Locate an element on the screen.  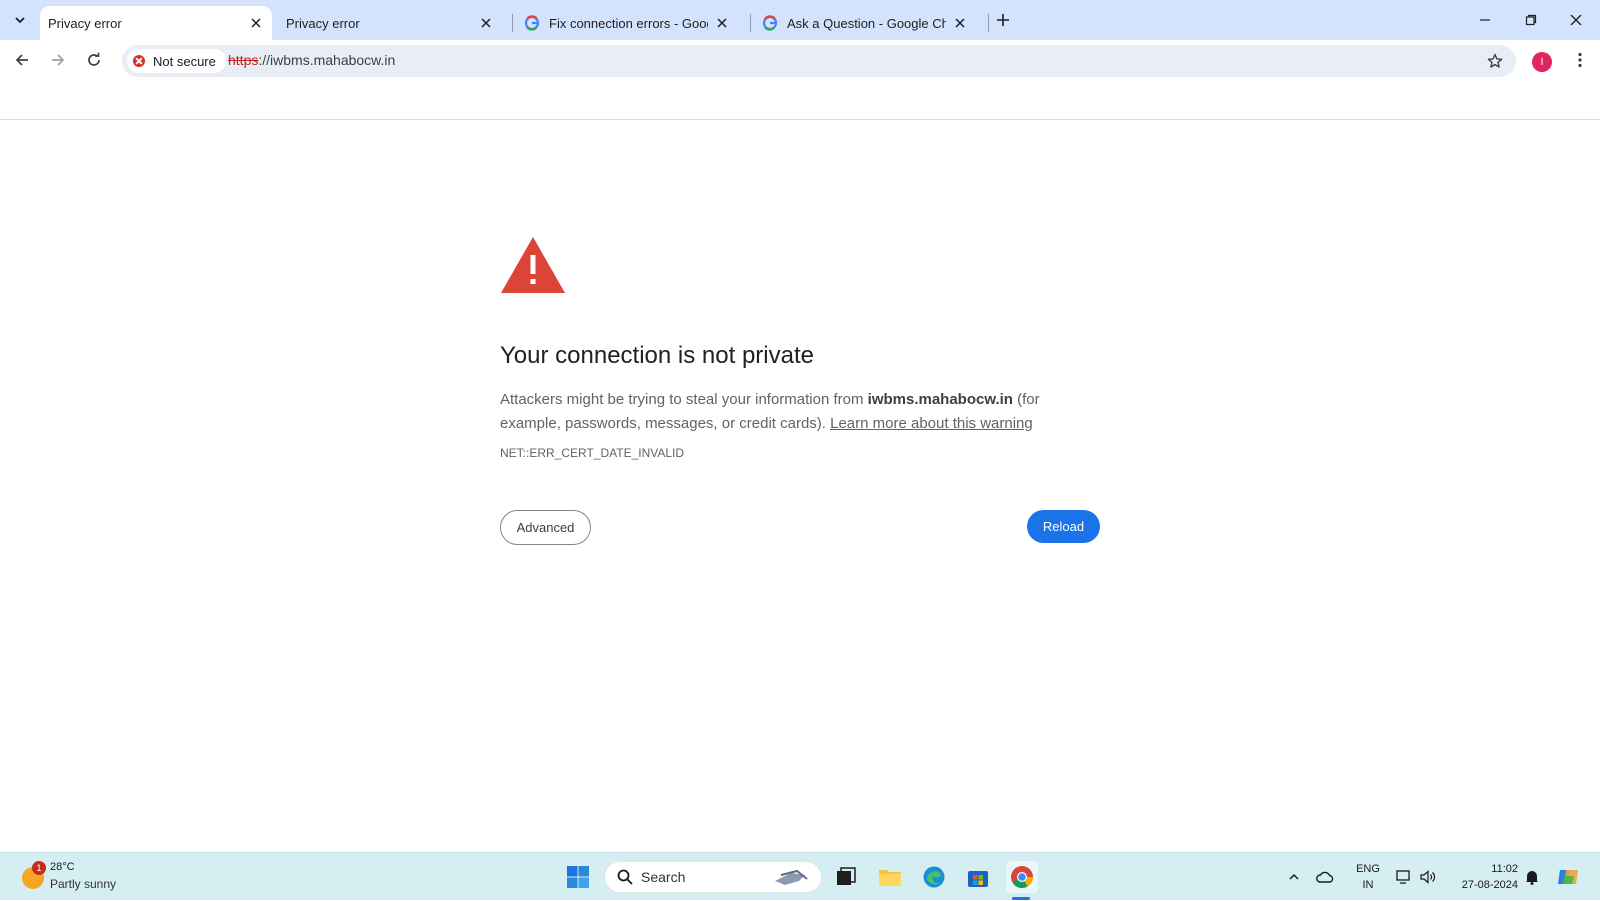
show-hidden-icons-button is located at coordinates (1294, 877).